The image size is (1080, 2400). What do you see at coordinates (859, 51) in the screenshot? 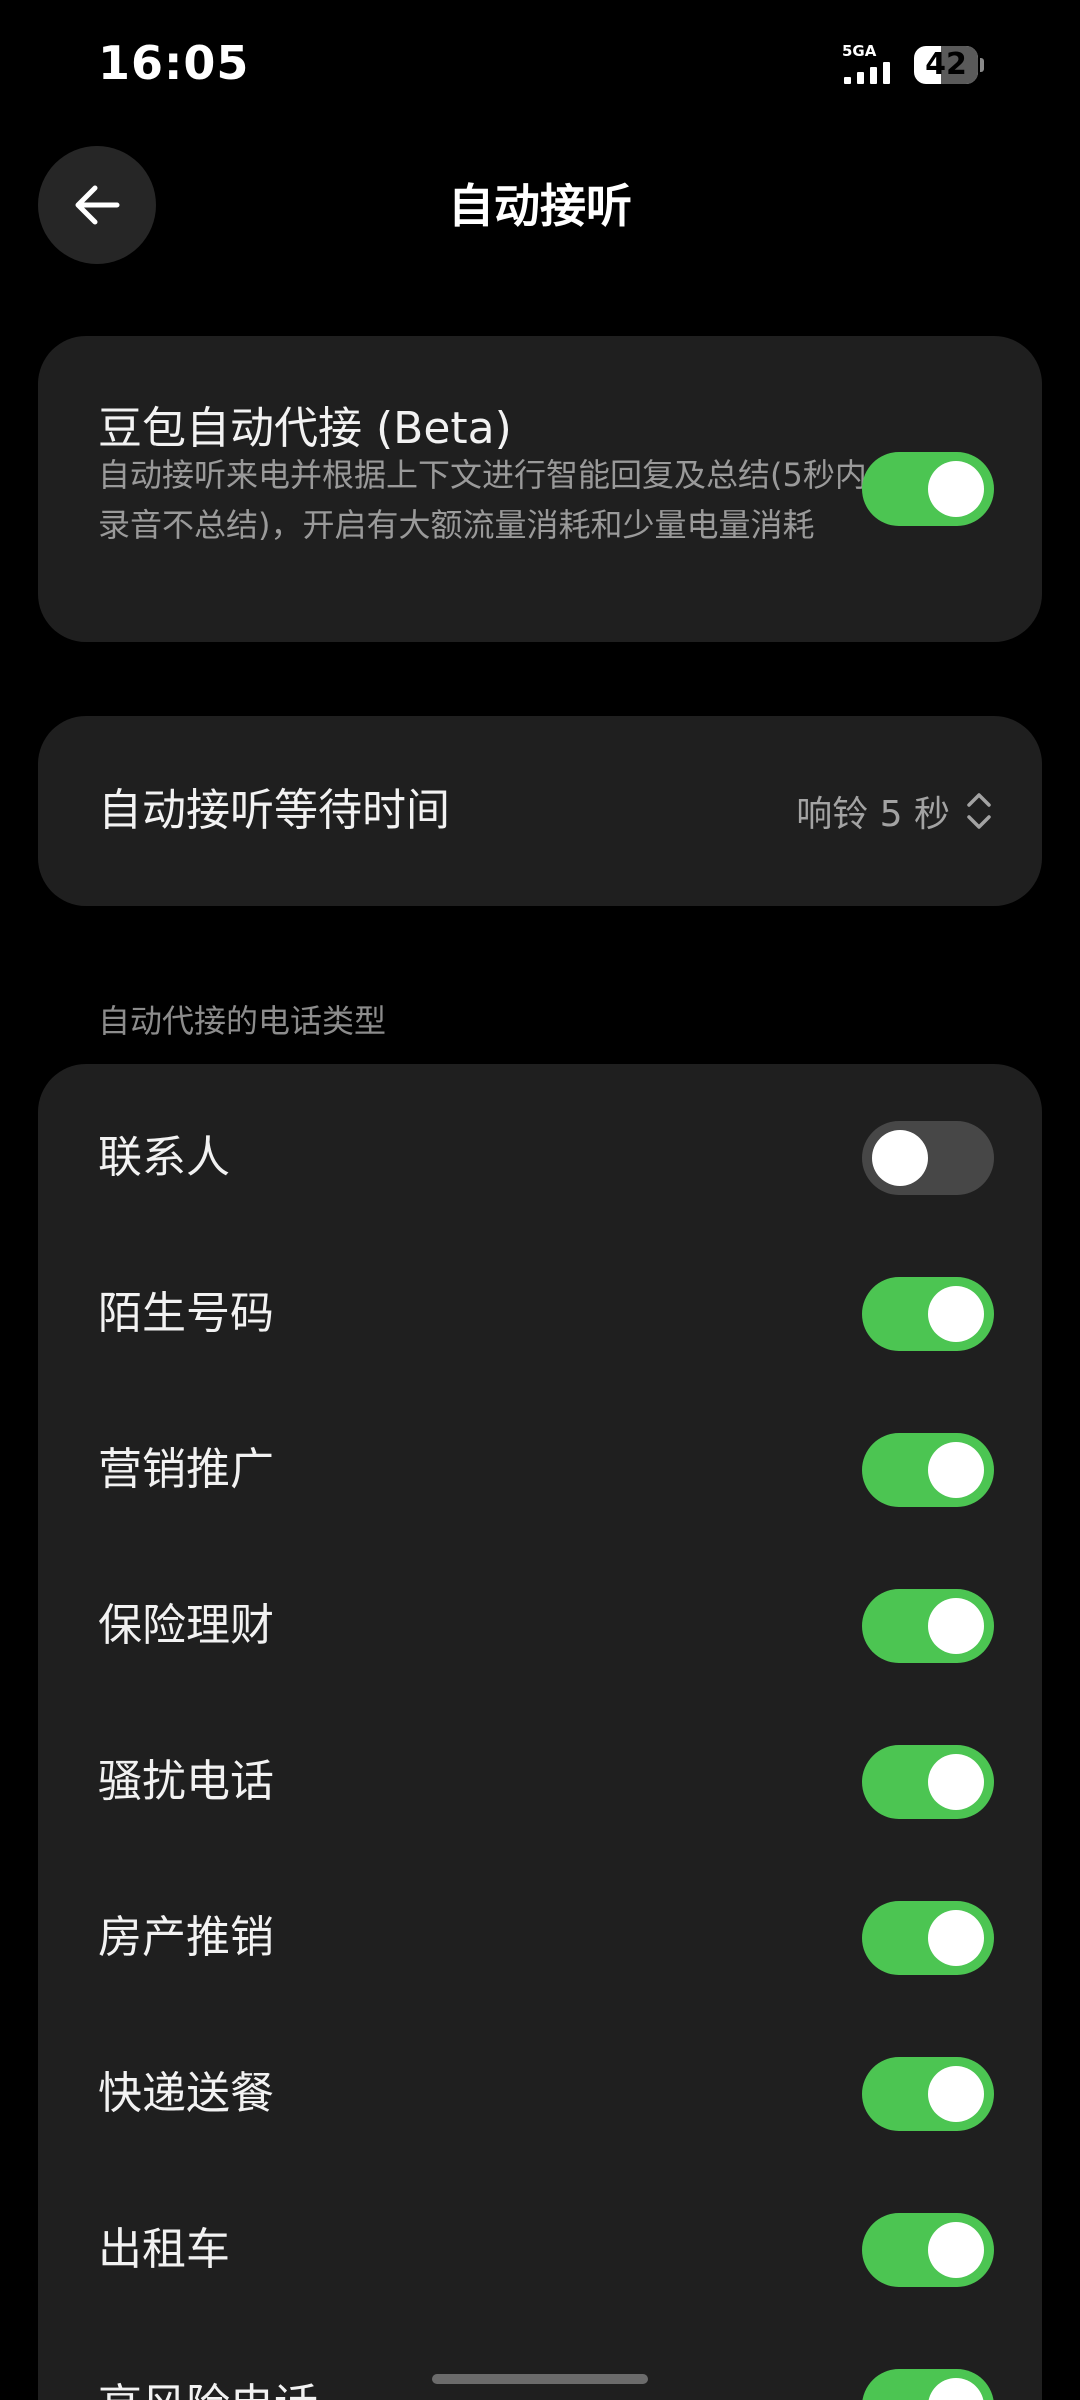
I see `network-label: 5GA` at bounding box center [859, 51].